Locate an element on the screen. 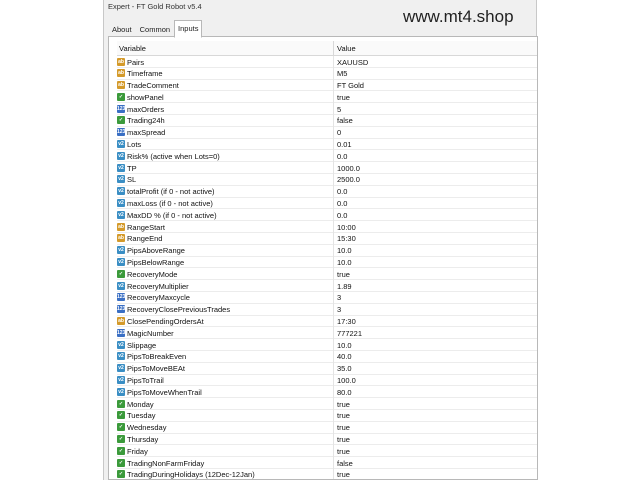  variable-name: RecoveryMode is located at coordinates (152, 274).